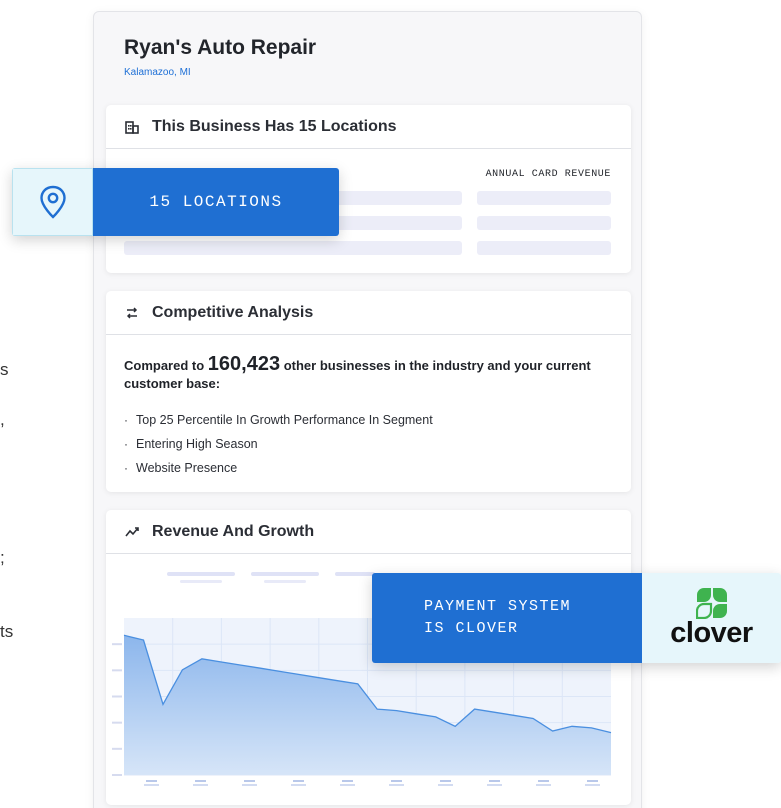 This screenshot has height=808, width=781. What do you see at coordinates (157, 72) in the screenshot?
I see `business-location: Kalamazoo, MI` at bounding box center [157, 72].